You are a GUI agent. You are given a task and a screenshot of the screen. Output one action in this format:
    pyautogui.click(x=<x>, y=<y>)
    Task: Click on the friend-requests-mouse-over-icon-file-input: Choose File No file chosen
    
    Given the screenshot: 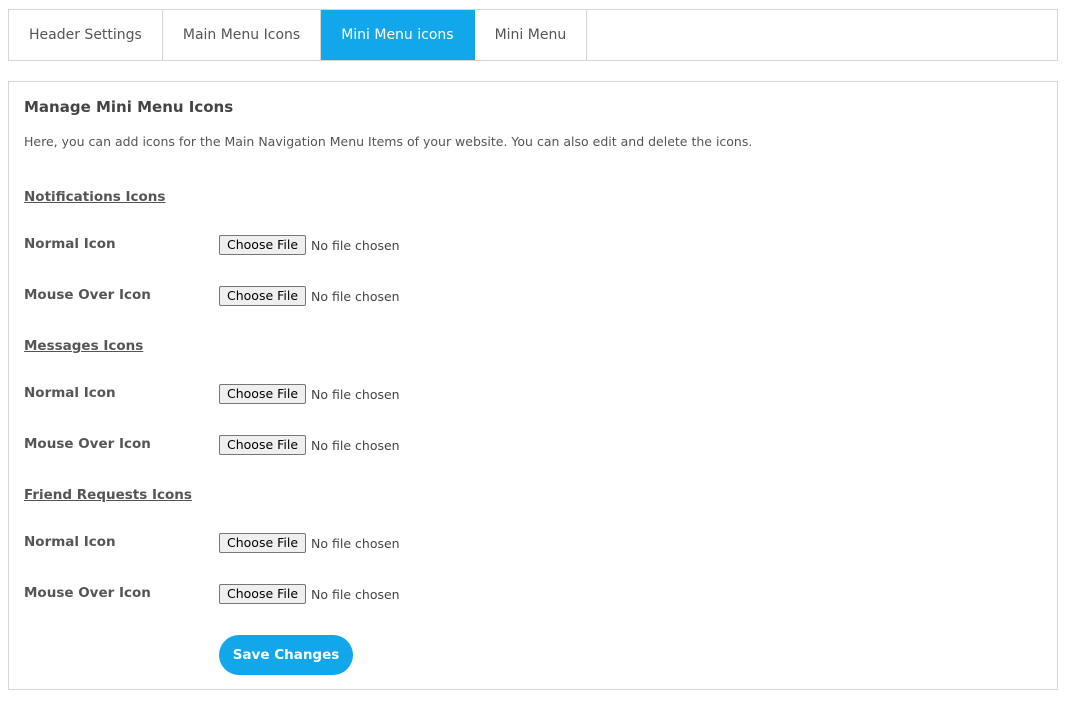 What is the action you would take?
    pyautogui.click(x=309, y=594)
    